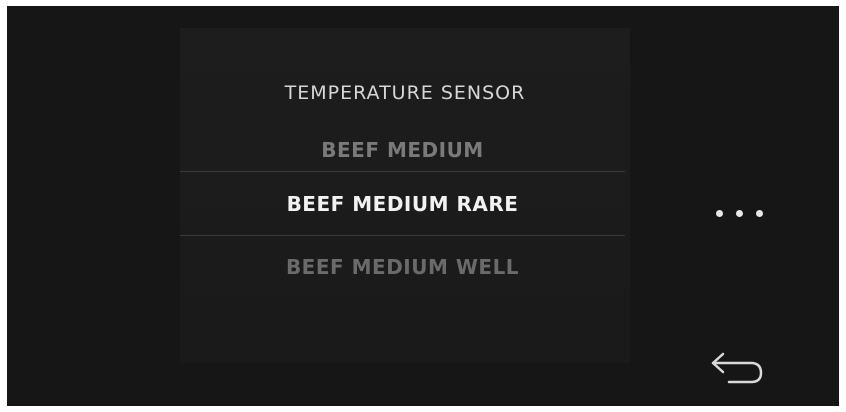  I want to click on option-beef-medium: BEEF MEDIUM, so click(402, 150).